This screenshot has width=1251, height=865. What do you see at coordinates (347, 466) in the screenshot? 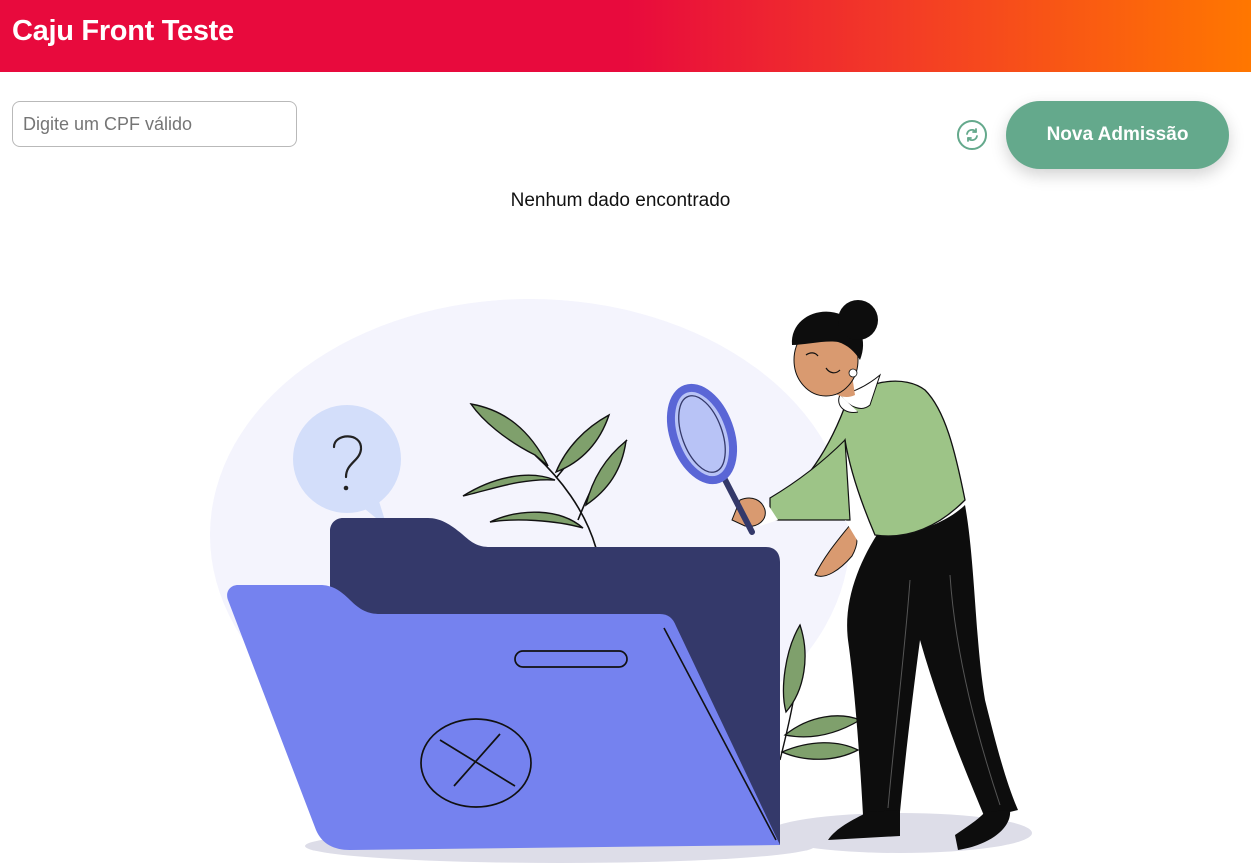
I see `question-bubble-icon` at bounding box center [347, 466].